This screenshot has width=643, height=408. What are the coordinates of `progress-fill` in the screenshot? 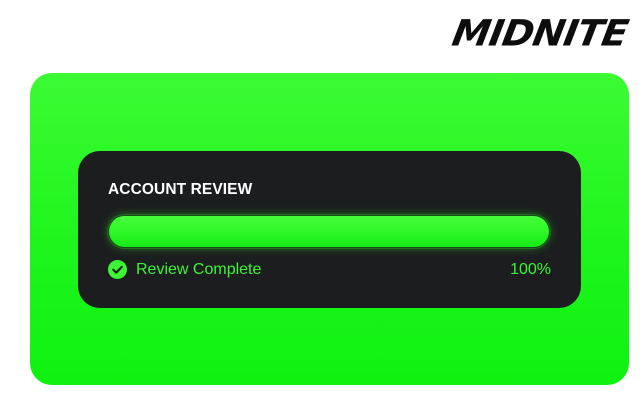 It's located at (329, 231).